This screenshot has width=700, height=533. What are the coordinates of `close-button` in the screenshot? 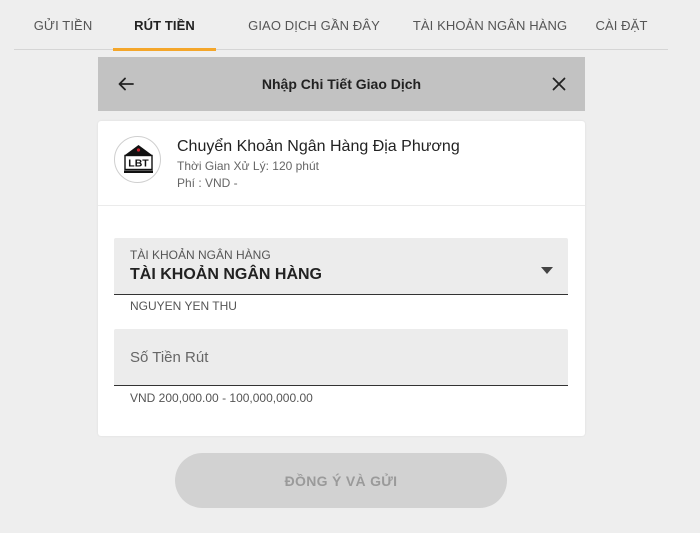 It's located at (559, 84).